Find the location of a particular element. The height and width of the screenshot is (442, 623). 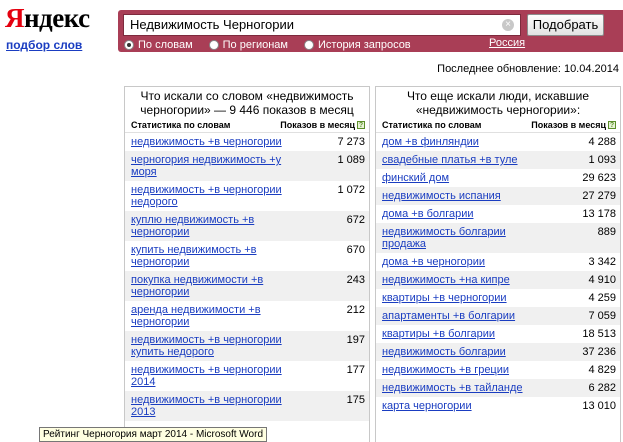

phrase-link: недвижимость +в греции is located at coordinates (445, 370).